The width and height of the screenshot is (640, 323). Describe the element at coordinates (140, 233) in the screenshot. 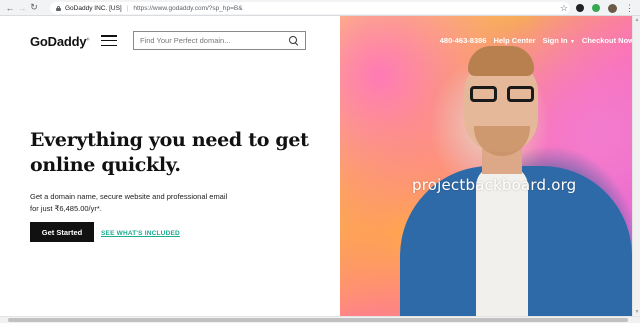

I see `see-whats-included-link: SEE WHAT'S INCLUDED` at that location.